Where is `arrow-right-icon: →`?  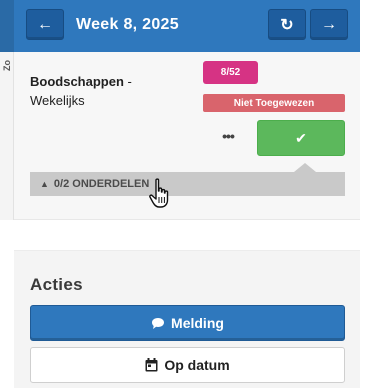 arrow-right-icon: → is located at coordinates (329, 24).